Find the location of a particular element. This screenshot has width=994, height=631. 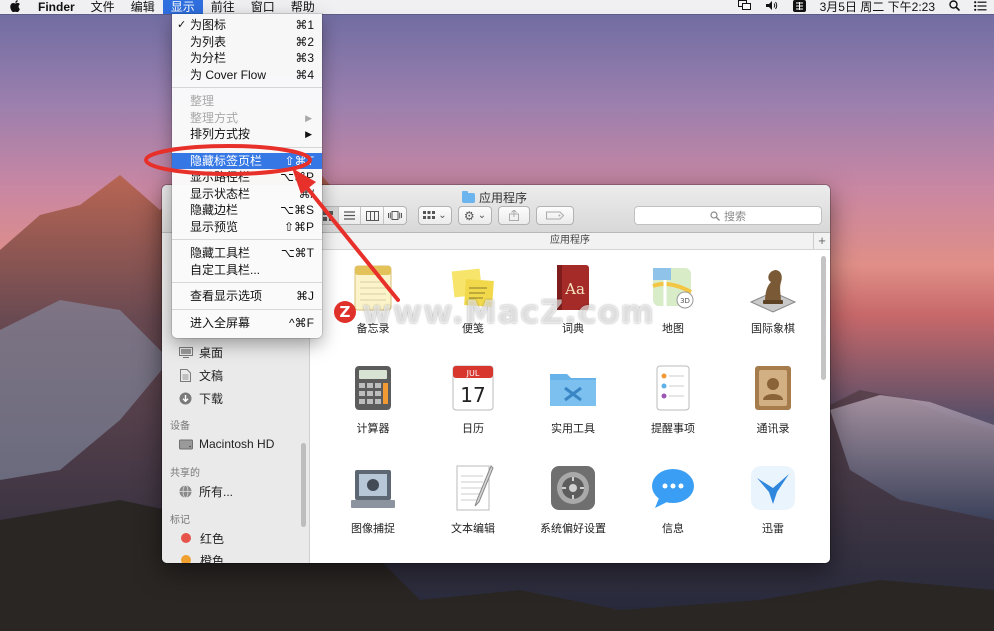

app-label: 实用工具 is located at coordinates (573, 429).